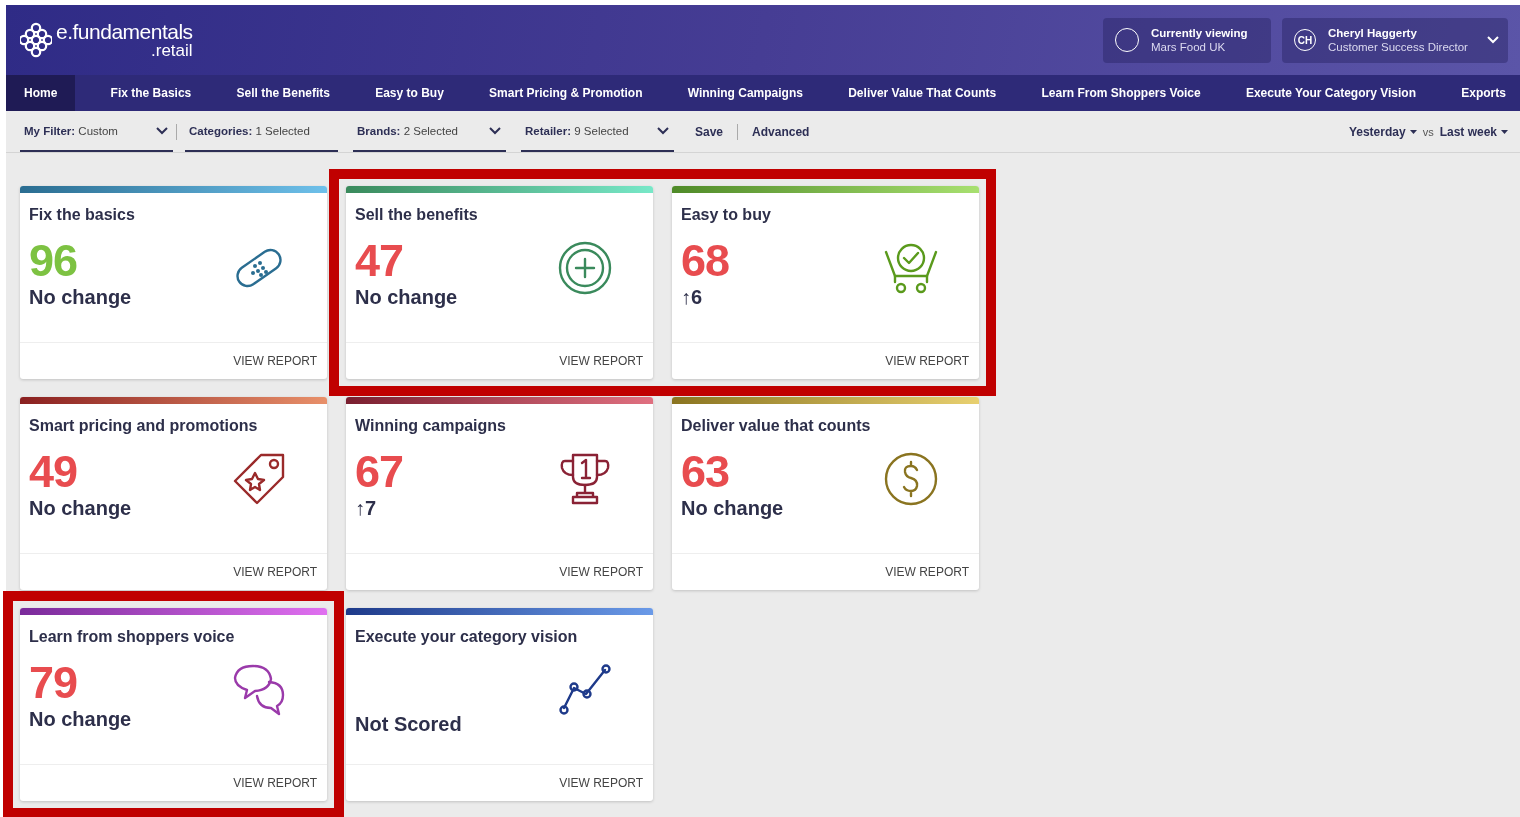 The image size is (1520, 817). What do you see at coordinates (597, 131) in the screenshot?
I see `filter-dropdown: Retailer: 9 Selected` at bounding box center [597, 131].